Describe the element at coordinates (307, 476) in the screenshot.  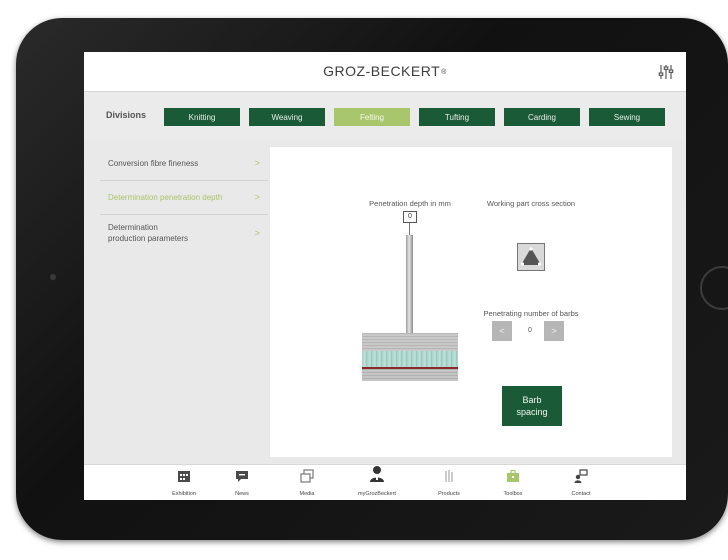
I see `media-stack-icon` at that location.